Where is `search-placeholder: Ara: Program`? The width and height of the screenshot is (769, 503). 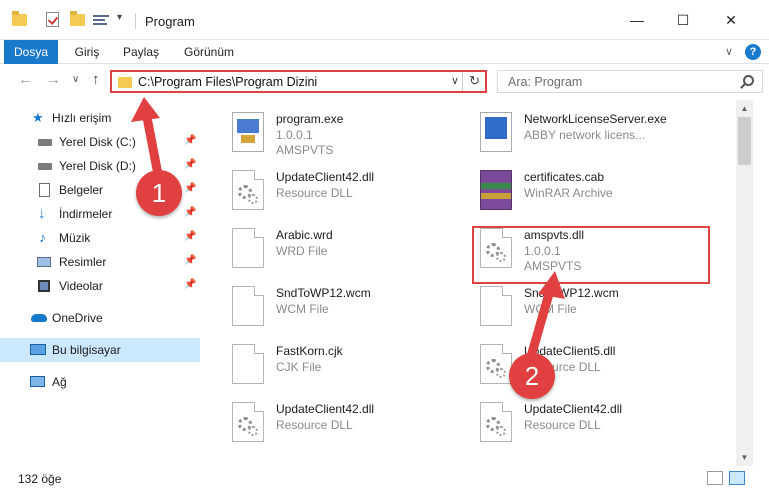
search-placeholder: Ara: Program is located at coordinates (545, 82).